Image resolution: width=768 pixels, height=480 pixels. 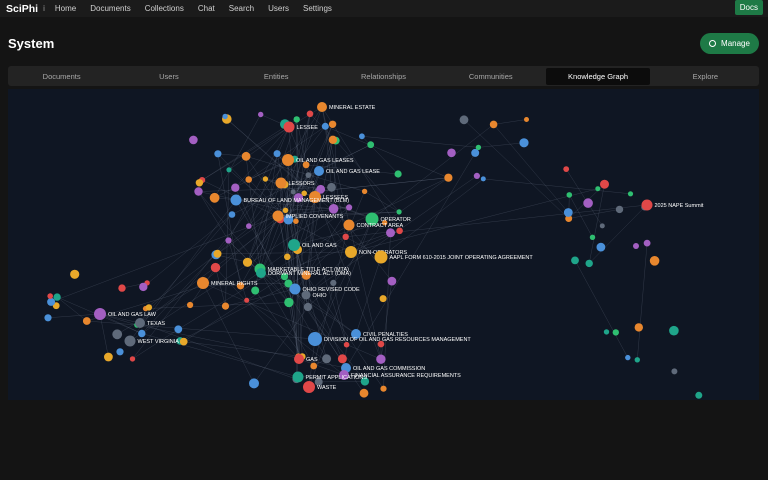 What do you see at coordinates (65, 8) in the screenshot?
I see `nav-home: Home` at bounding box center [65, 8].